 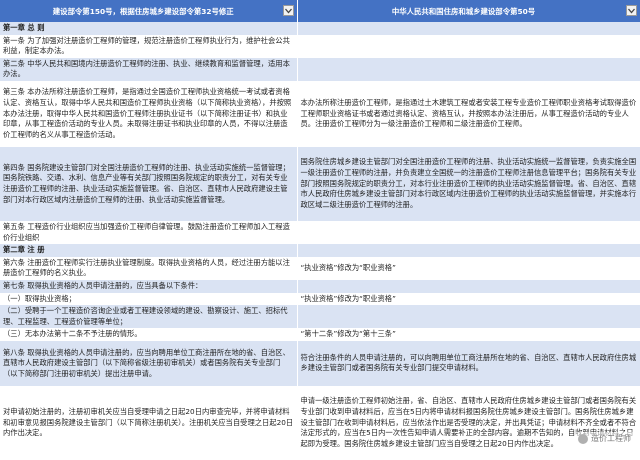 I want to click on table-row: 第一章 总 则, so click(x=320, y=28).